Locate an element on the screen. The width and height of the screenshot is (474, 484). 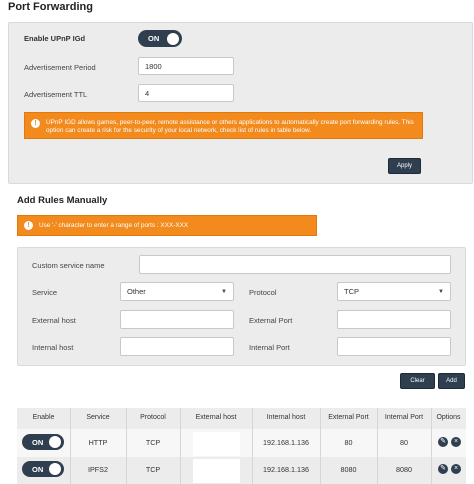
ext-host-label: External host is located at coordinates (54, 320).